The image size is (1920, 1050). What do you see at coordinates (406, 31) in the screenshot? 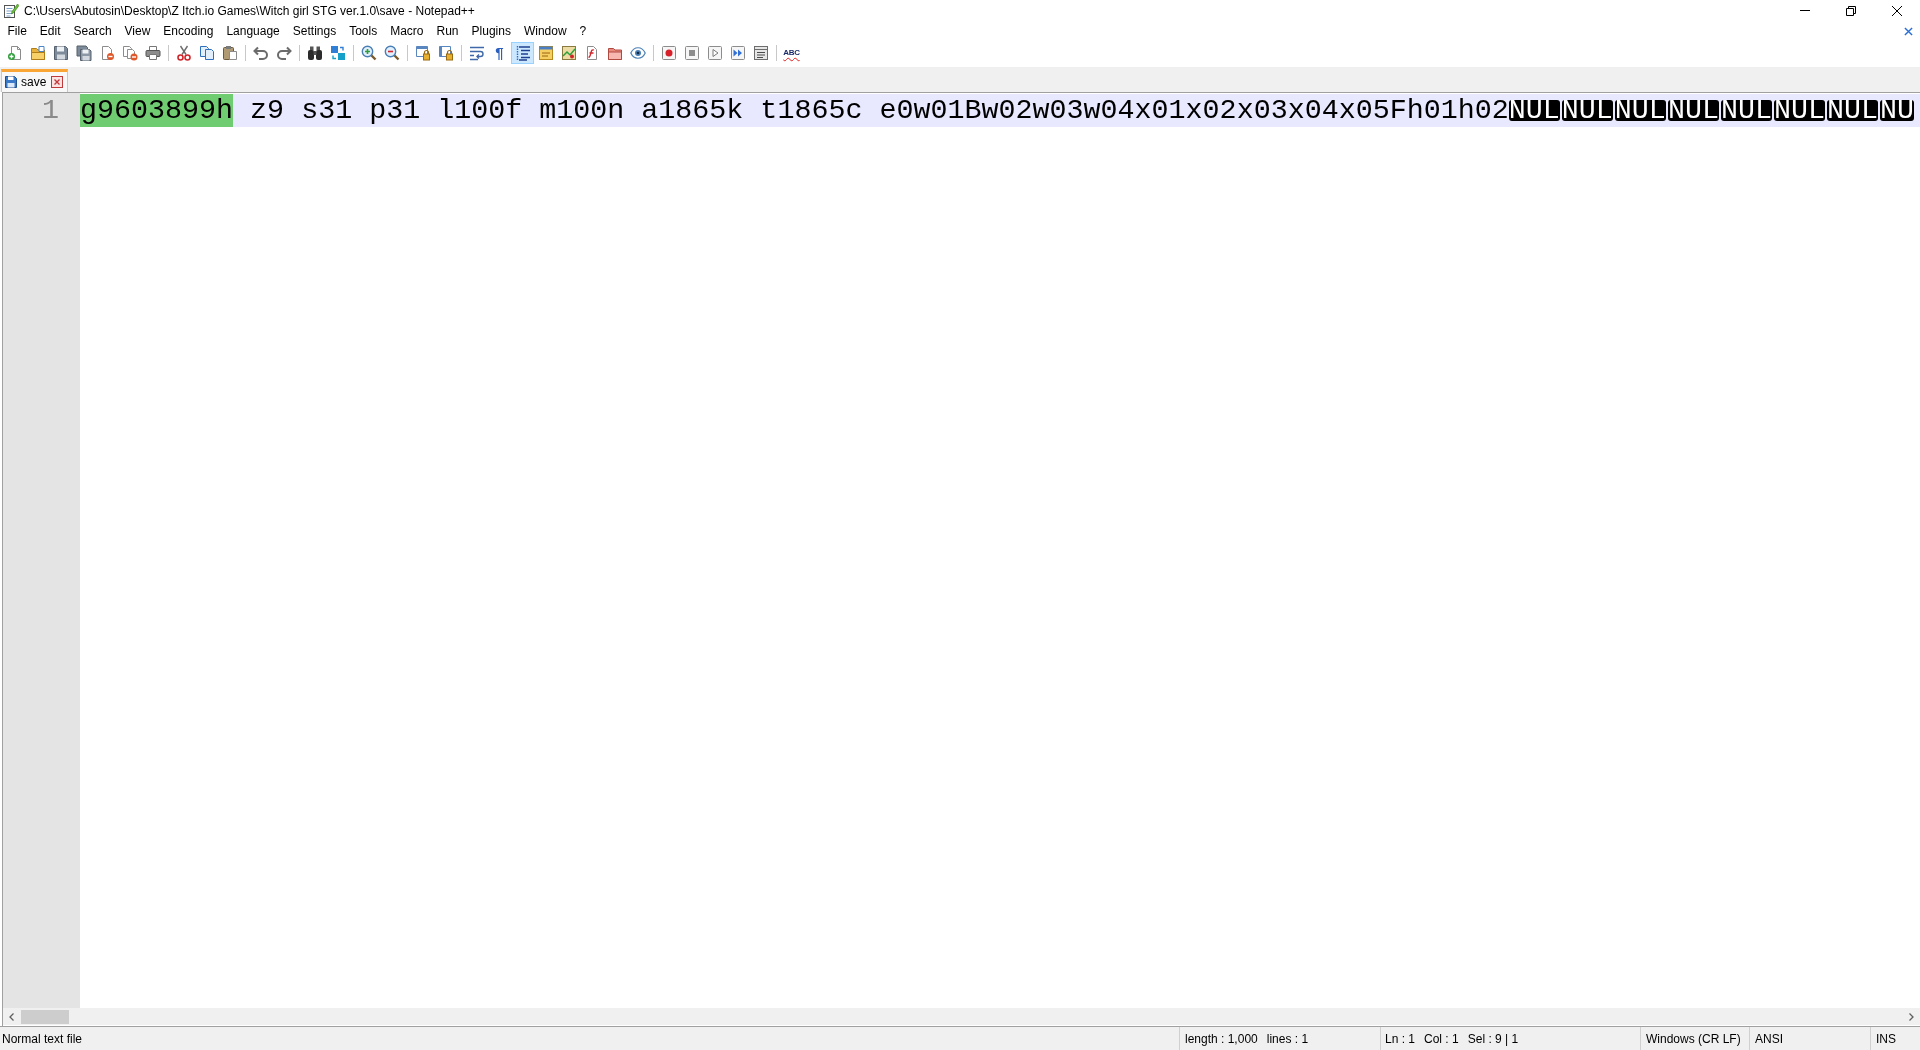
I see `menu-item: Macro` at bounding box center [406, 31].